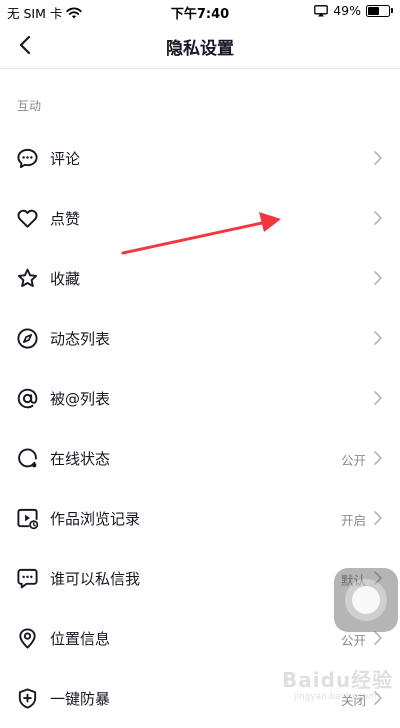 The height and width of the screenshot is (728, 400). I want to click on assistive-touch-button, so click(366, 600).